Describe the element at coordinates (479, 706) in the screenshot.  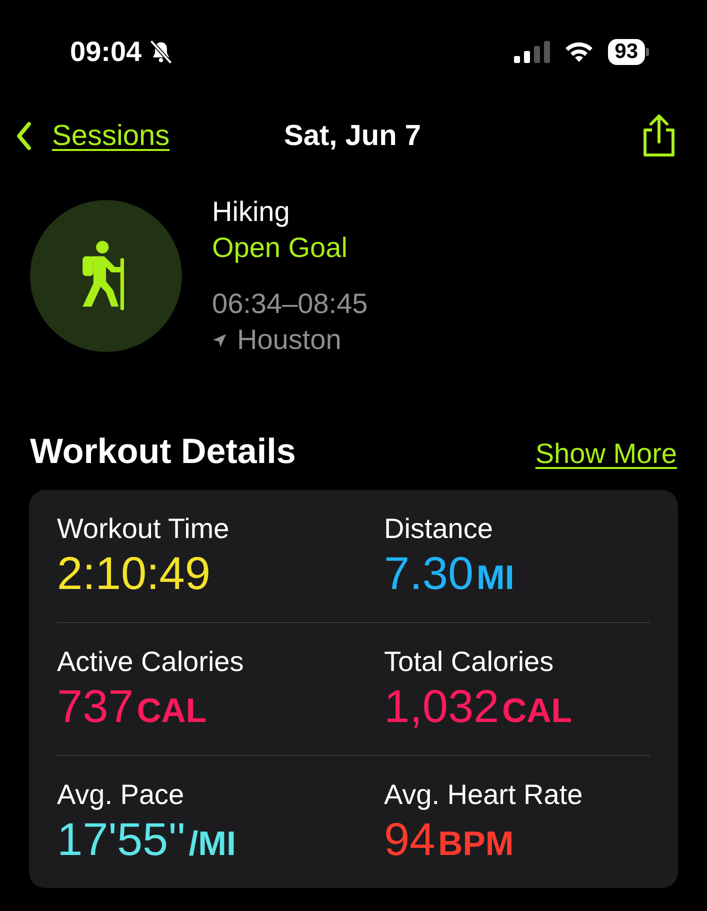
I see `metric-value: 1,032CAL` at that location.